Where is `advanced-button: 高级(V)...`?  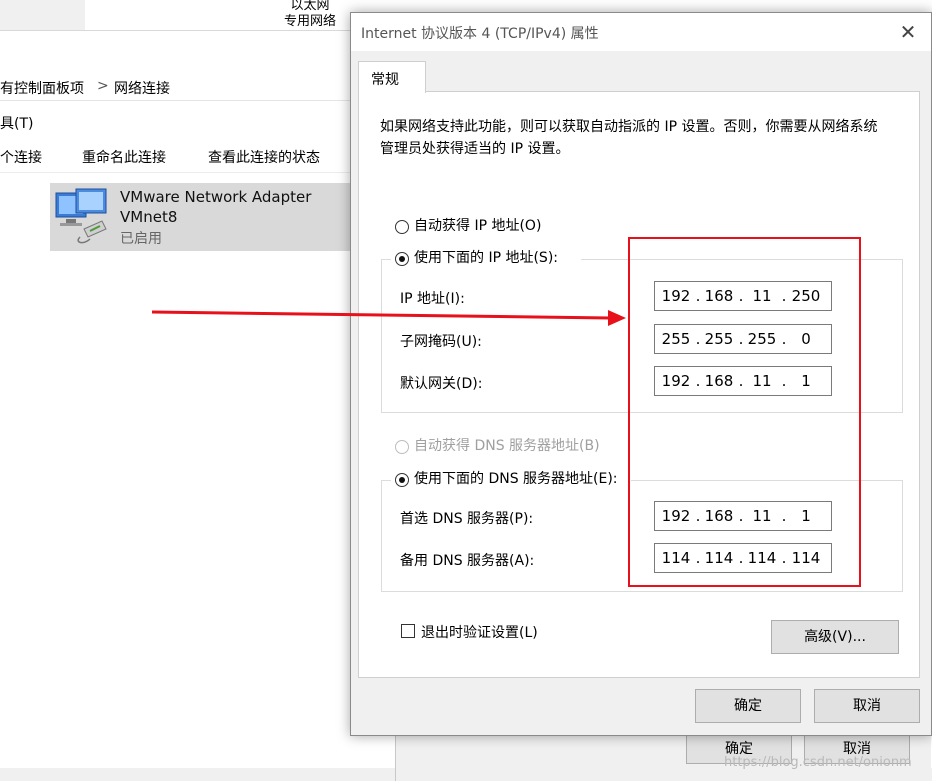
advanced-button: 高级(V)... is located at coordinates (835, 637).